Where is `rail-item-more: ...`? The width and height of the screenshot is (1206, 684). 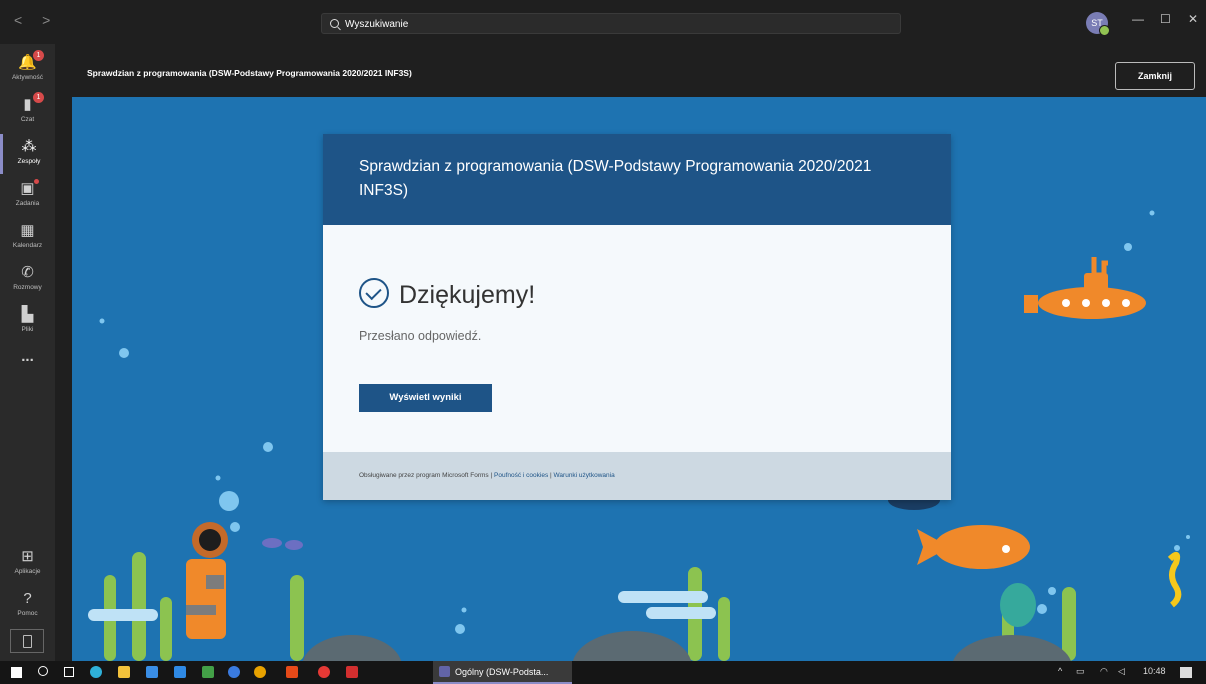
rail-item-more: ... is located at coordinates (27, 364).